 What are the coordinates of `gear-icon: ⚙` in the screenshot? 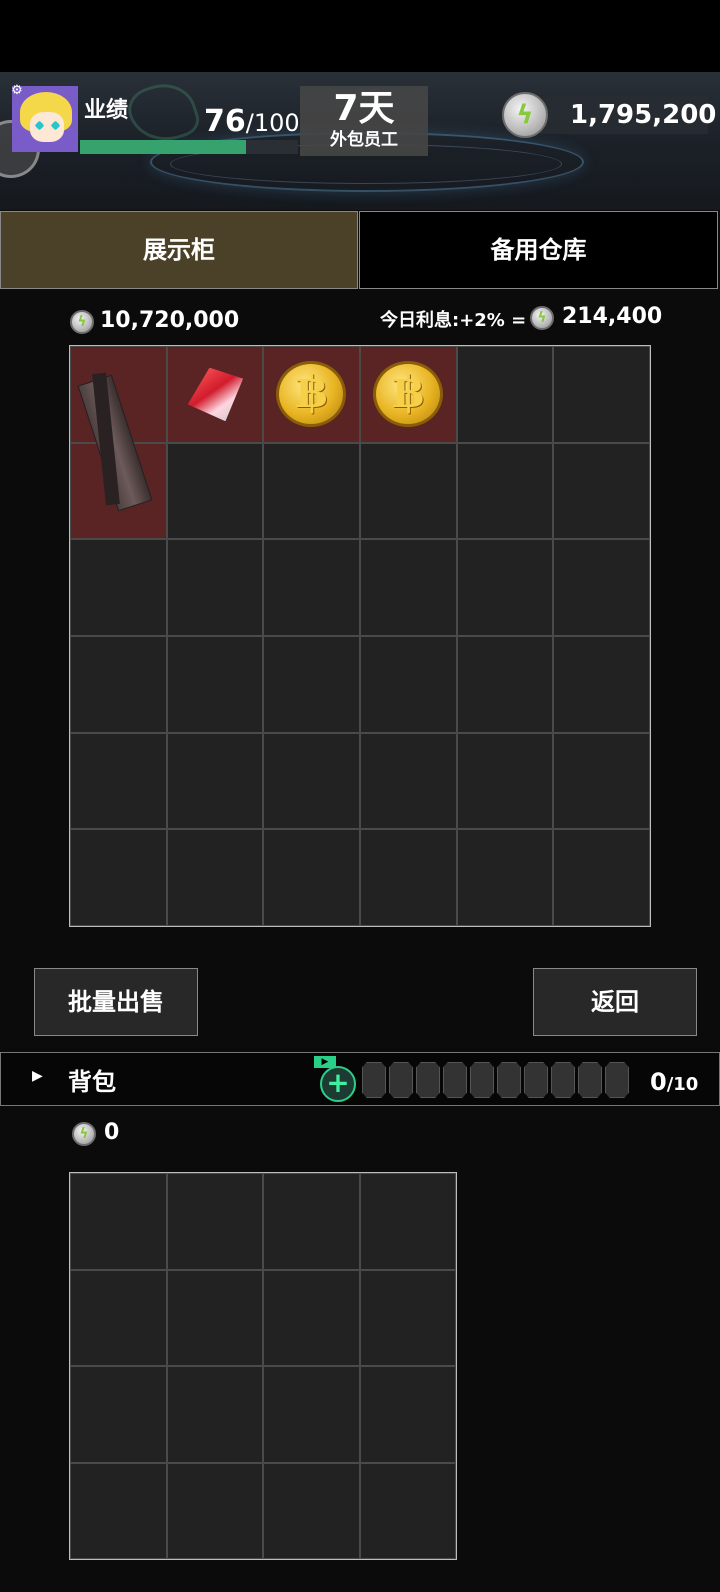 It's located at (17, 91).